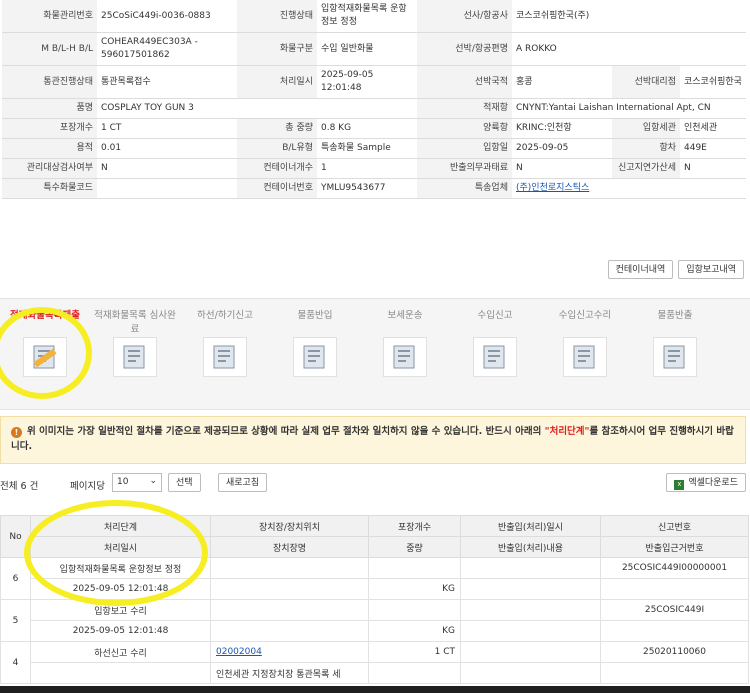  What do you see at coordinates (120, 652) in the screenshot?
I see `row-stage: 하선신고 수리` at bounding box center [120, 652].